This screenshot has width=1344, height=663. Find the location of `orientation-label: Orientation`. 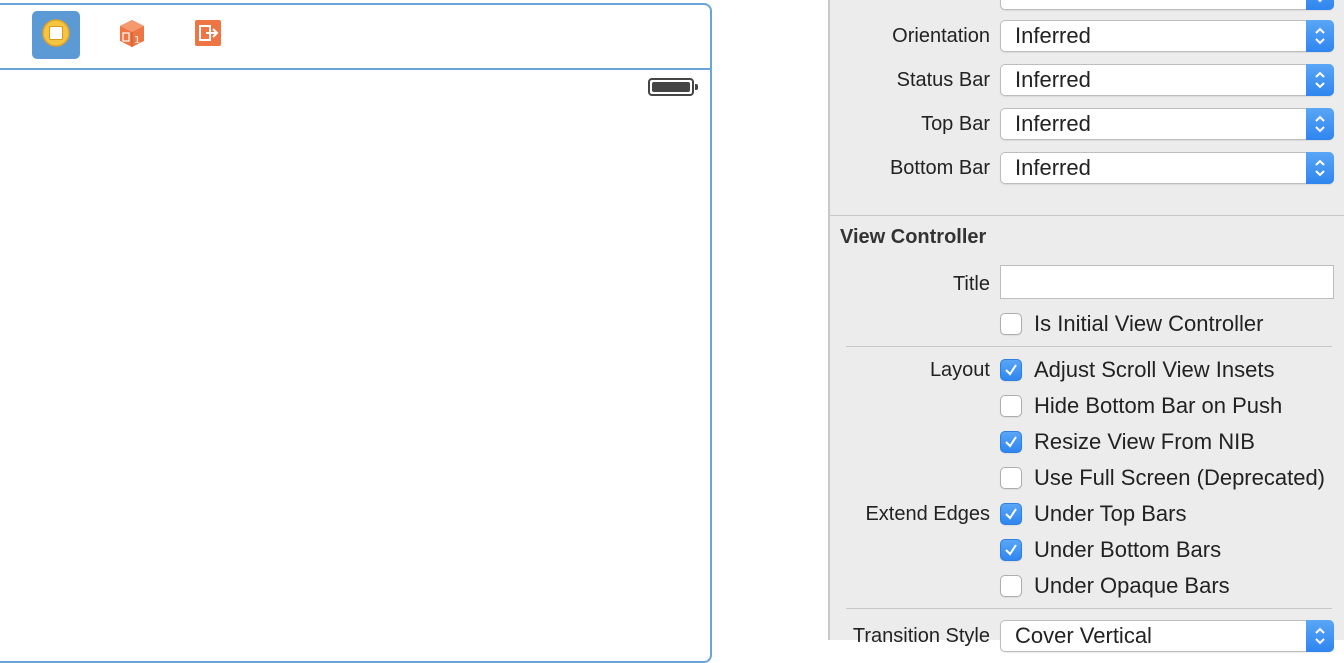

orientation-label: Orientation is located at coordinates (941, 36).